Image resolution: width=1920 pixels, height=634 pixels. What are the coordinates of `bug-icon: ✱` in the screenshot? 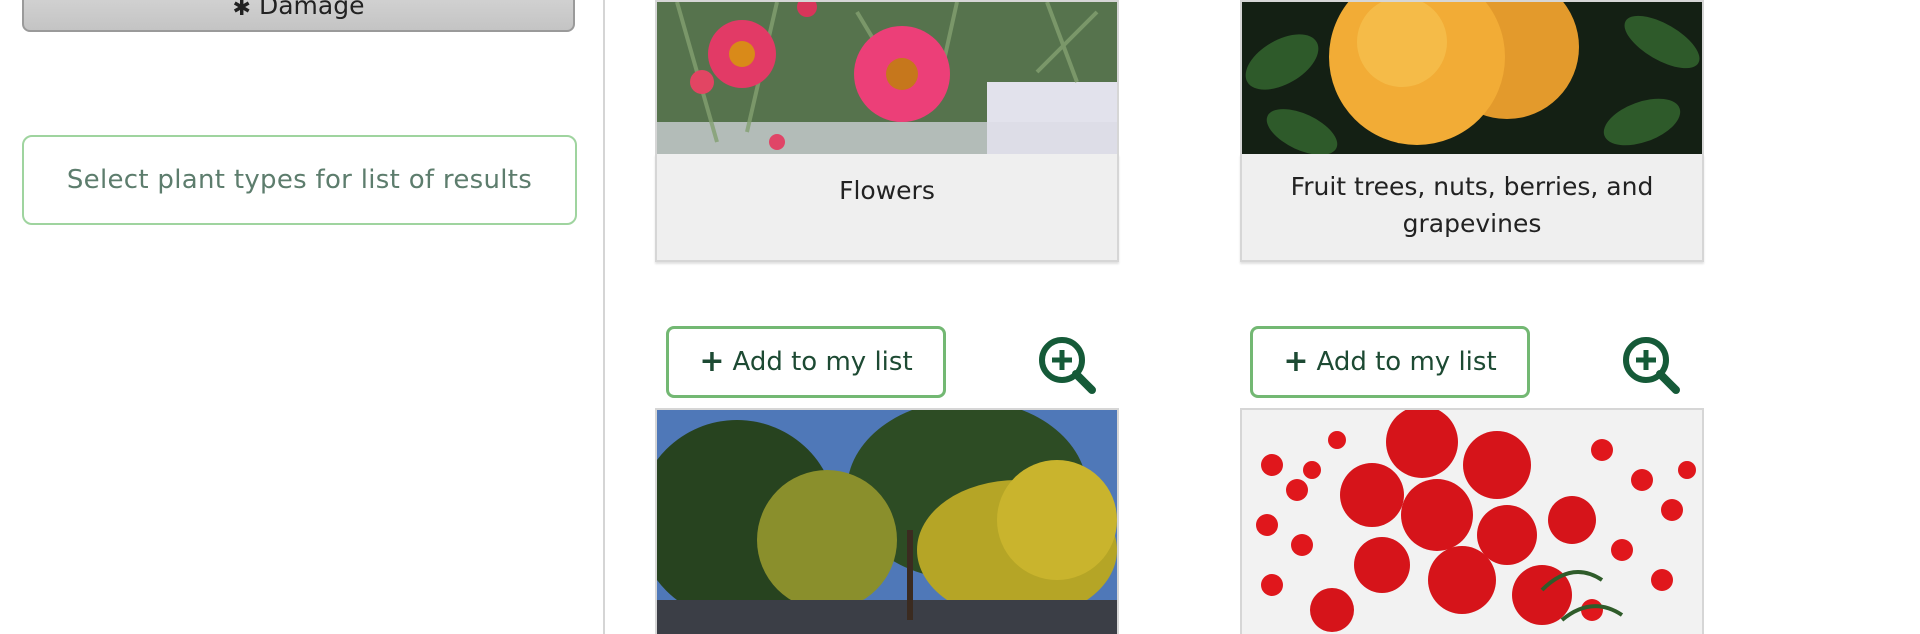 It's located at (241, 10).